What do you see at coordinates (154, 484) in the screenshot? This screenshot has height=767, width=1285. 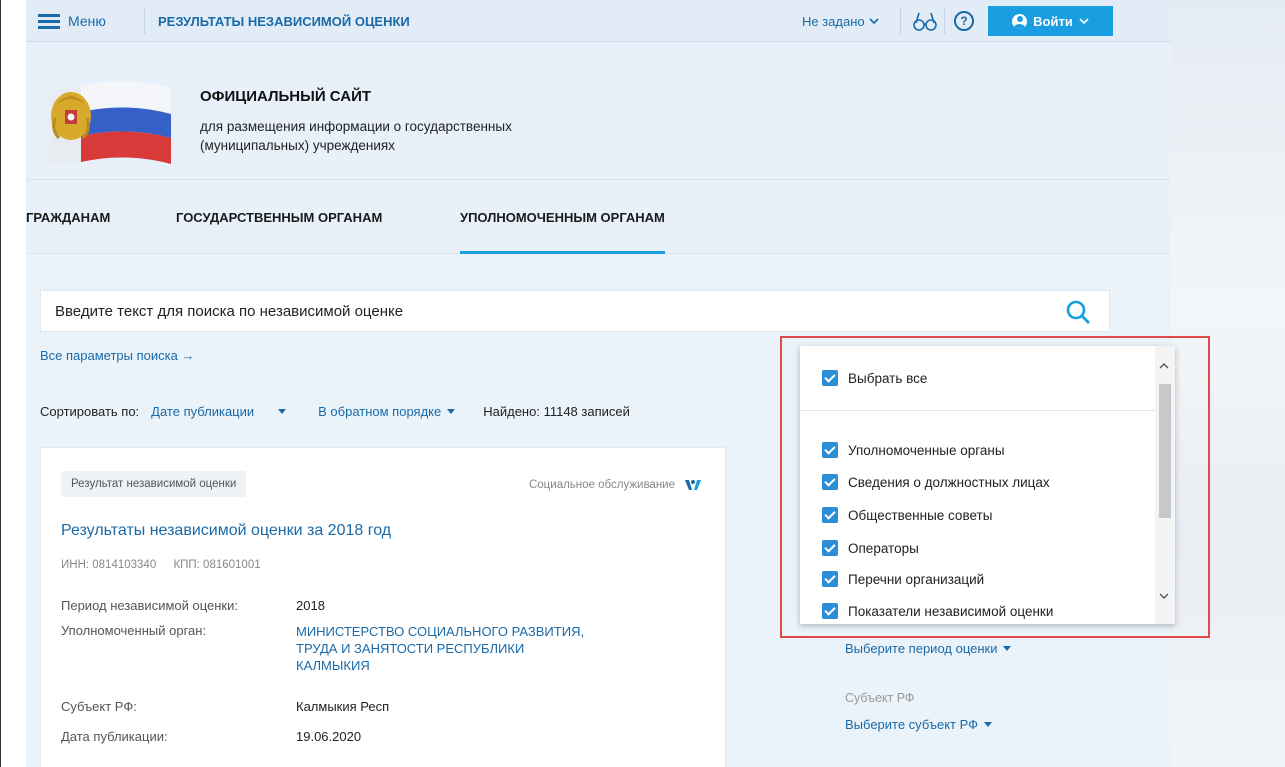 I see `result-type-badge: Результат независимой оценки` at bounding box center [154, 484].